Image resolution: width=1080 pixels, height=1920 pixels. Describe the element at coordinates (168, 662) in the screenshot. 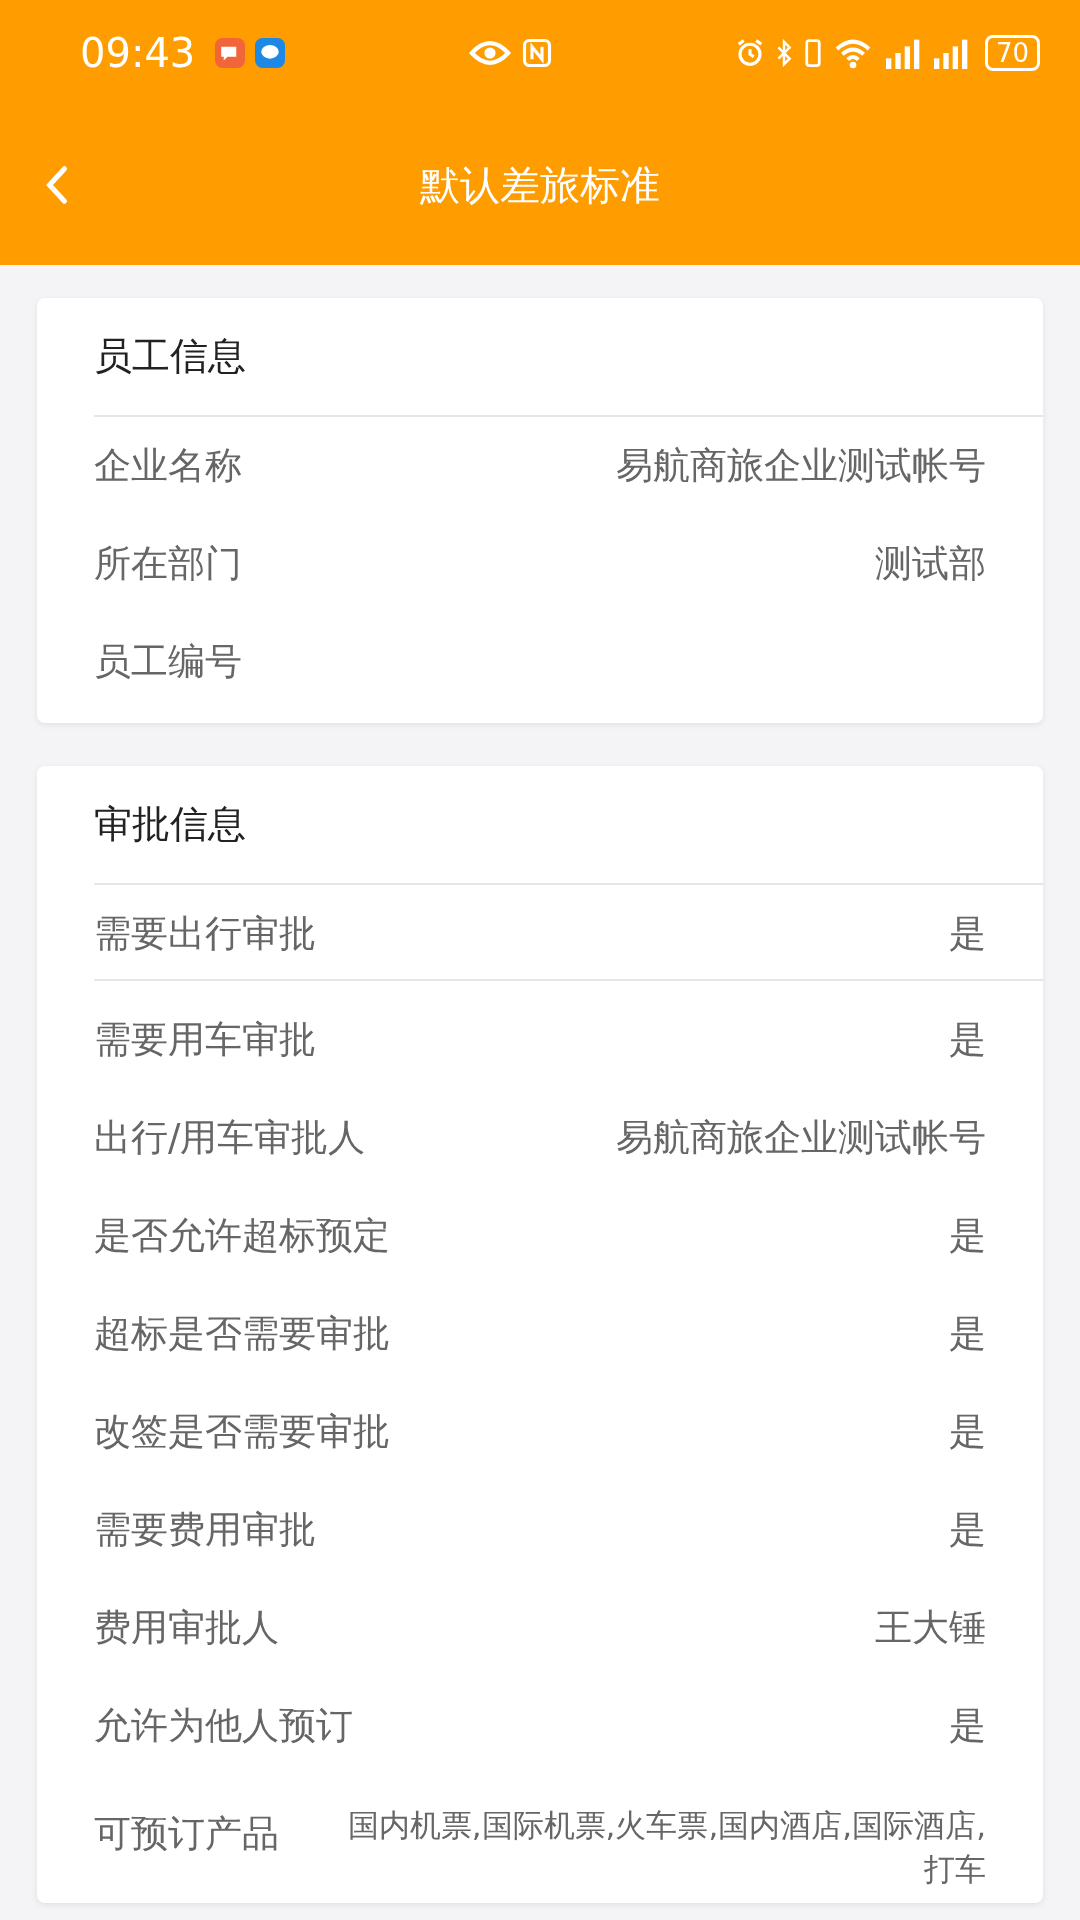

I see `field-label: 员工编号` at that location.